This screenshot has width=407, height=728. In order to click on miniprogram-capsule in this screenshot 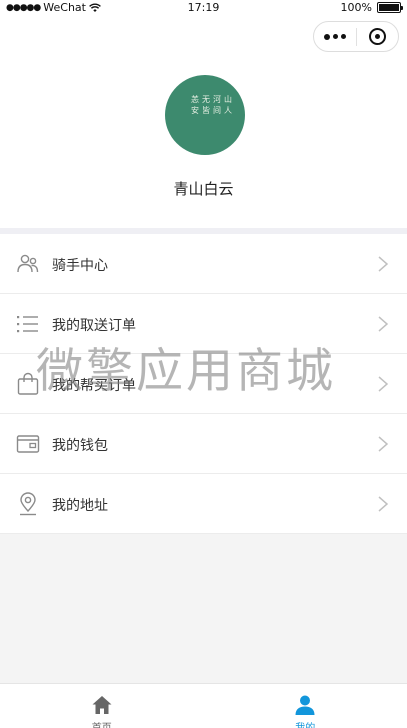, I will do `click(356, 36)`.